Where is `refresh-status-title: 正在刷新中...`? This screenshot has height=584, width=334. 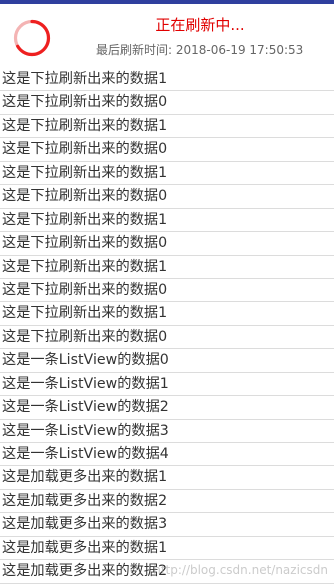 refresh-status-title: 正在刷新中... is located at coordinates (200, 25).